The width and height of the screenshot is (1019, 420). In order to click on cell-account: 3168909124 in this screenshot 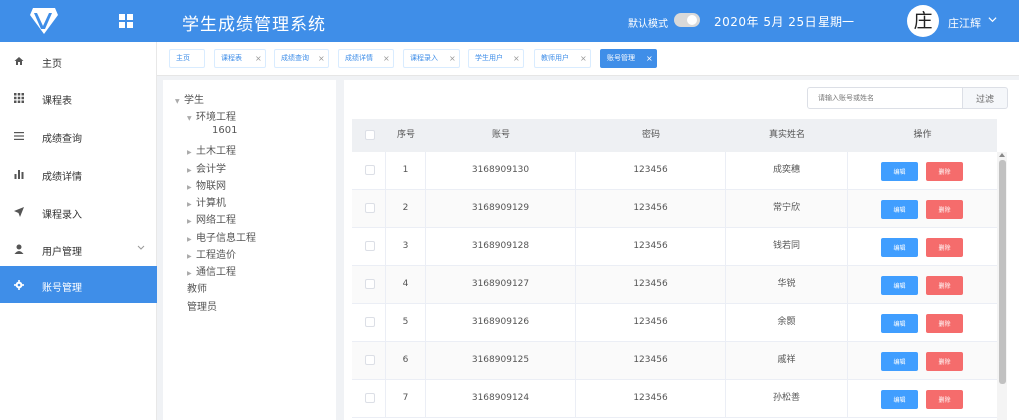, I will do `click(501, 398)`.